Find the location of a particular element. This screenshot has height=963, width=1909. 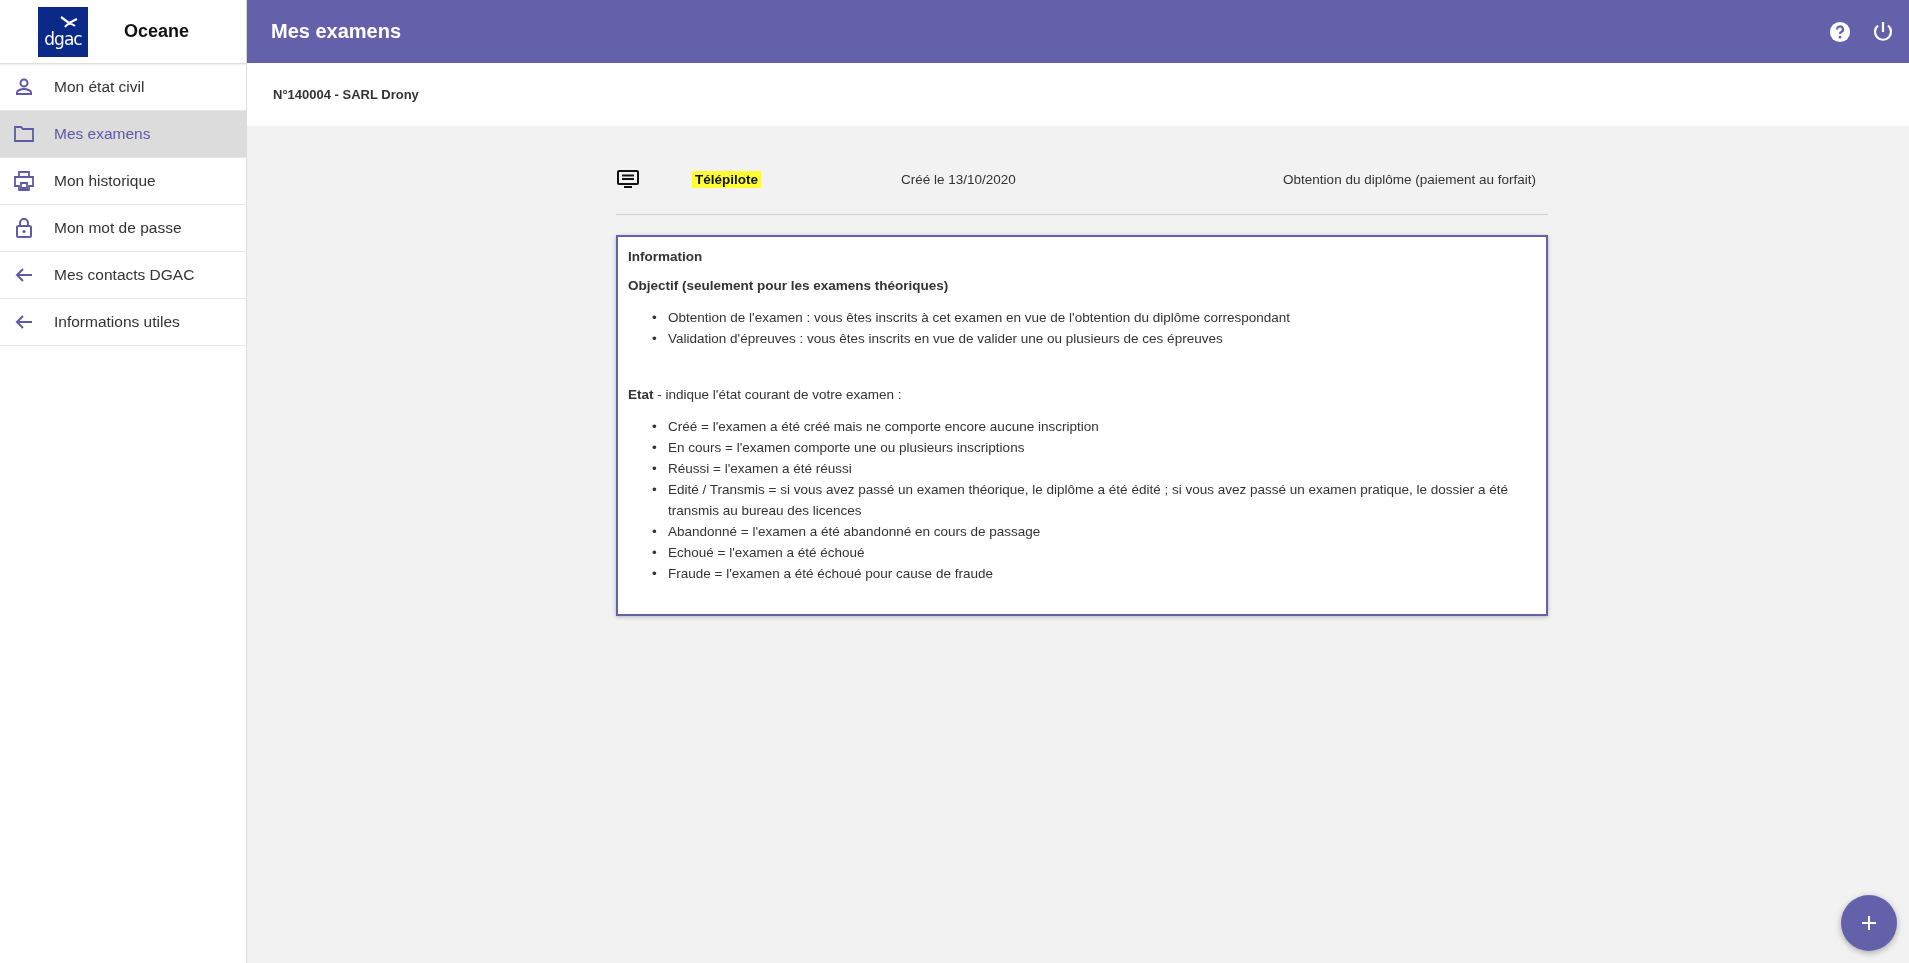

exam-type: Obtention du diplôme (paiement au forfait) is located at coordinates (1409, 179).